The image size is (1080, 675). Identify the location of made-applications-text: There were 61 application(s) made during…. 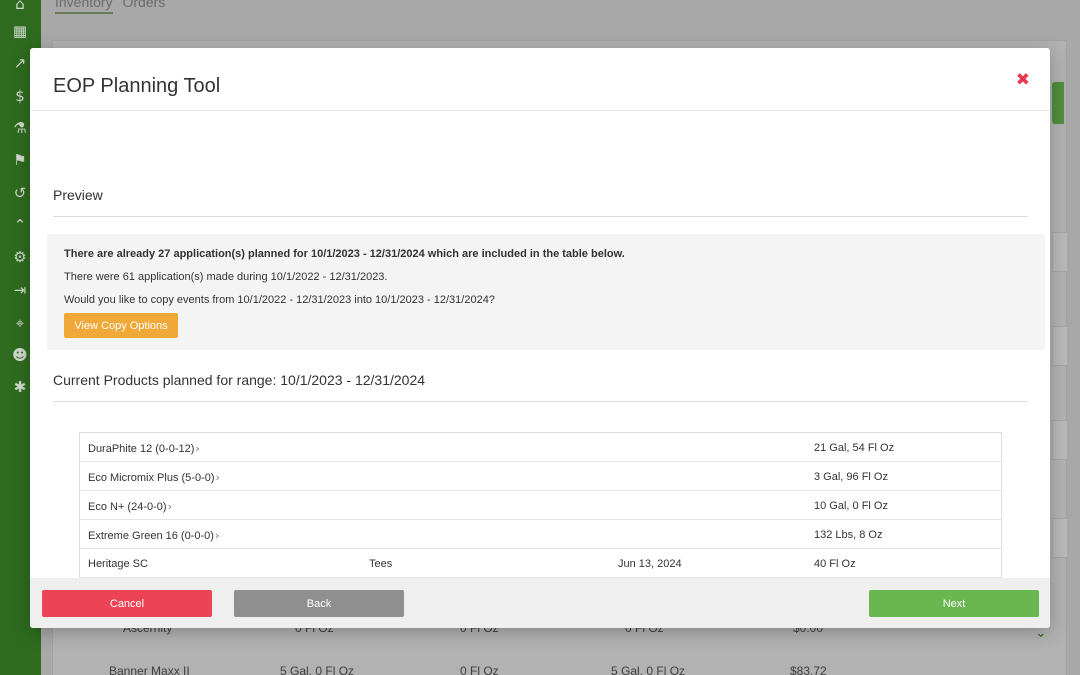
(226, 277).